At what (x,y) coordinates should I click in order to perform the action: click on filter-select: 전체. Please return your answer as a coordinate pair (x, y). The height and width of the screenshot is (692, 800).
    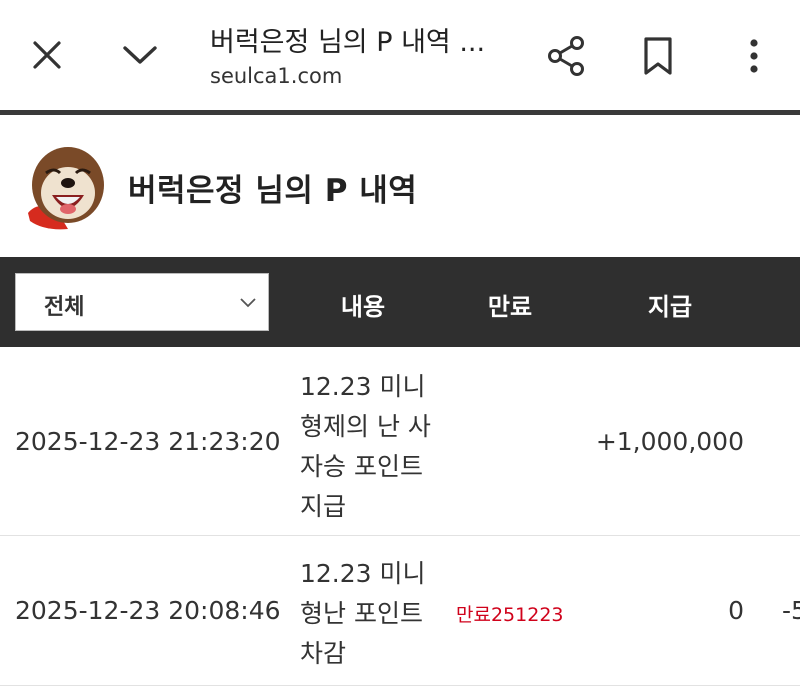
    Looking at the image, I should click on (142, 302).